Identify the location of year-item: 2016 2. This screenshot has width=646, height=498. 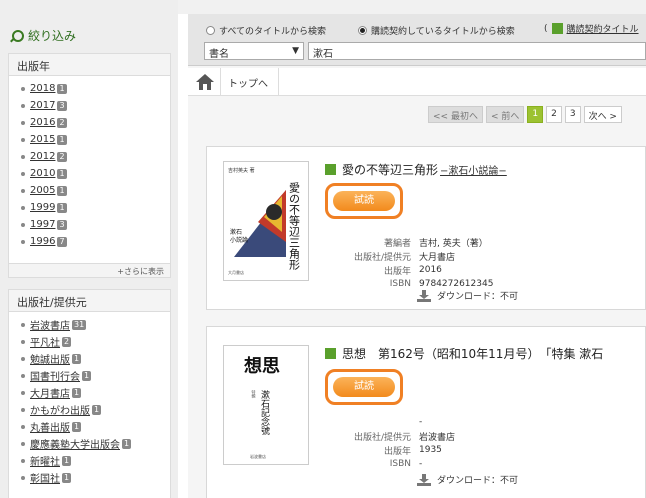
(95, 122).